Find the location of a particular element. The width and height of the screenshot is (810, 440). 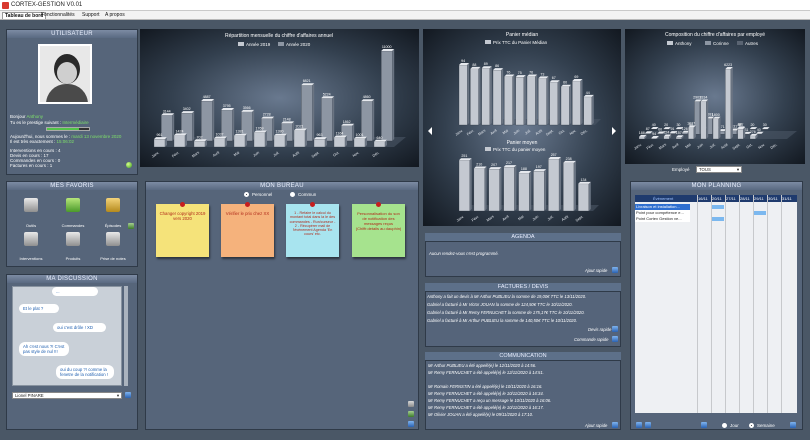

chart-data-label: 961 is located at coordinates (160, 135).